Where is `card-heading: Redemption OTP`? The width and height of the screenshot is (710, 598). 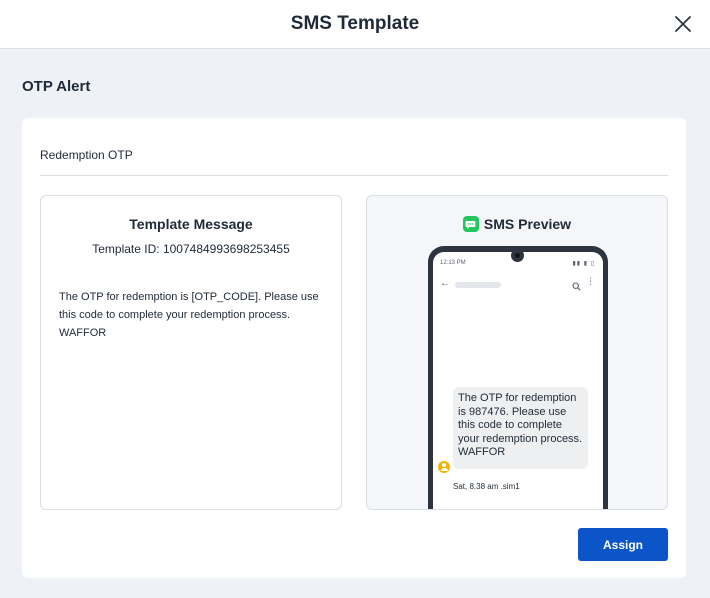
card-heading: Redemption OTP is located at coordinates (86, 155).